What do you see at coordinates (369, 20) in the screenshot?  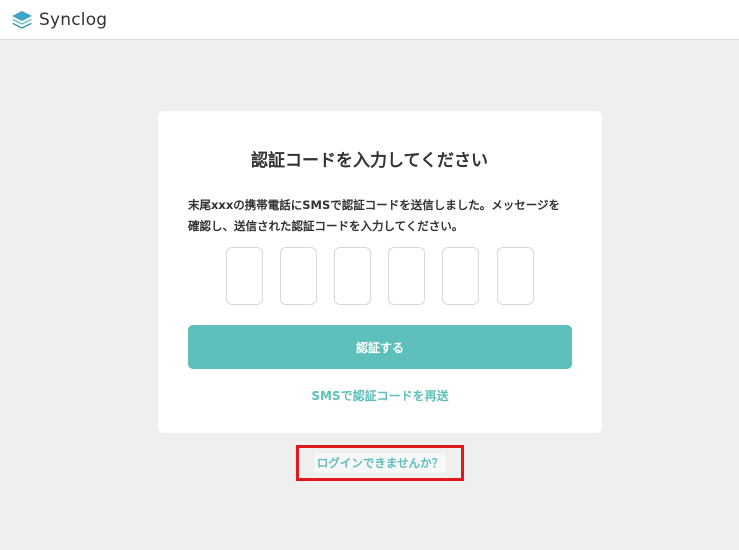 I see `top-header: Synclog` at bounding box center [369, 20].